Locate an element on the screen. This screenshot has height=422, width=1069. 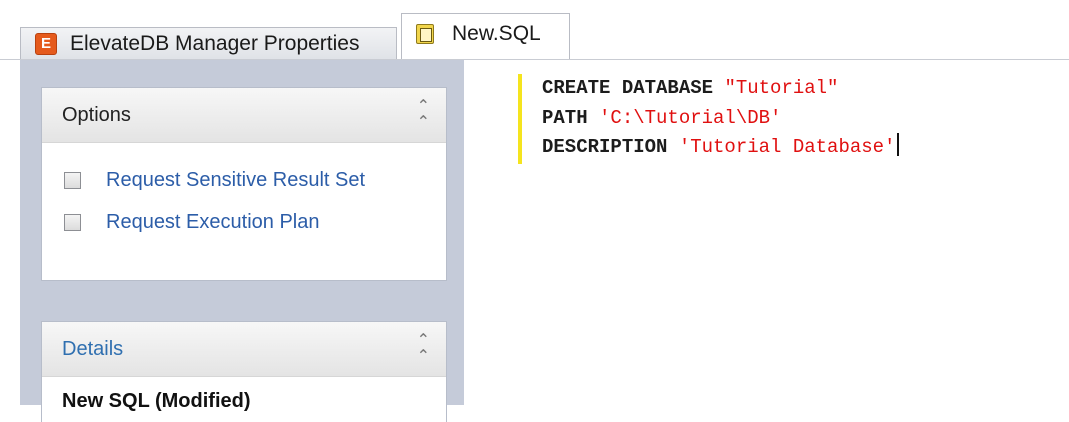
elevatedb-app-icon: E is located at coordinates (46, 44).